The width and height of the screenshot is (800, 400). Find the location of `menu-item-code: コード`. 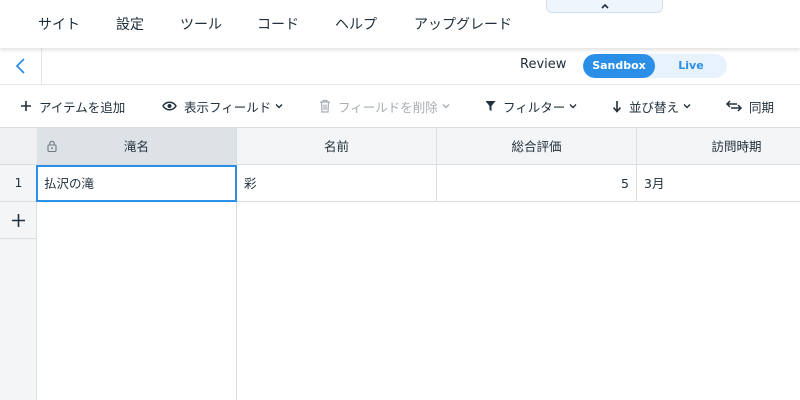

menu-item-code: コード is located at coordinates (278, 24).